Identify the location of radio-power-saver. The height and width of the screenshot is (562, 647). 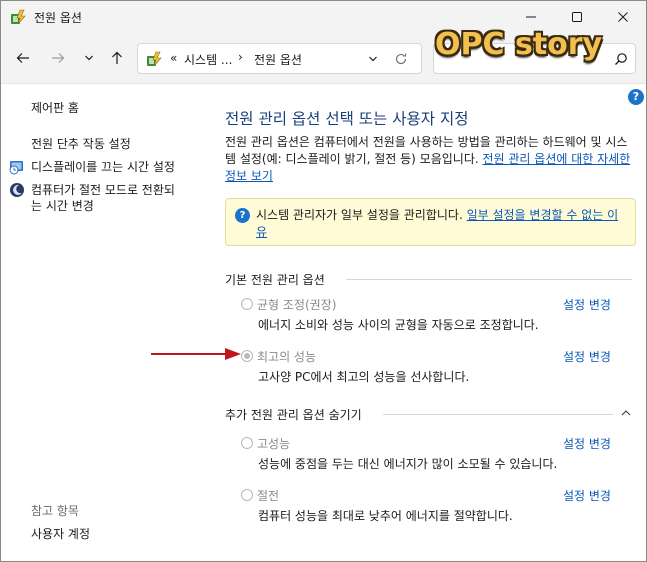
(247, 495).